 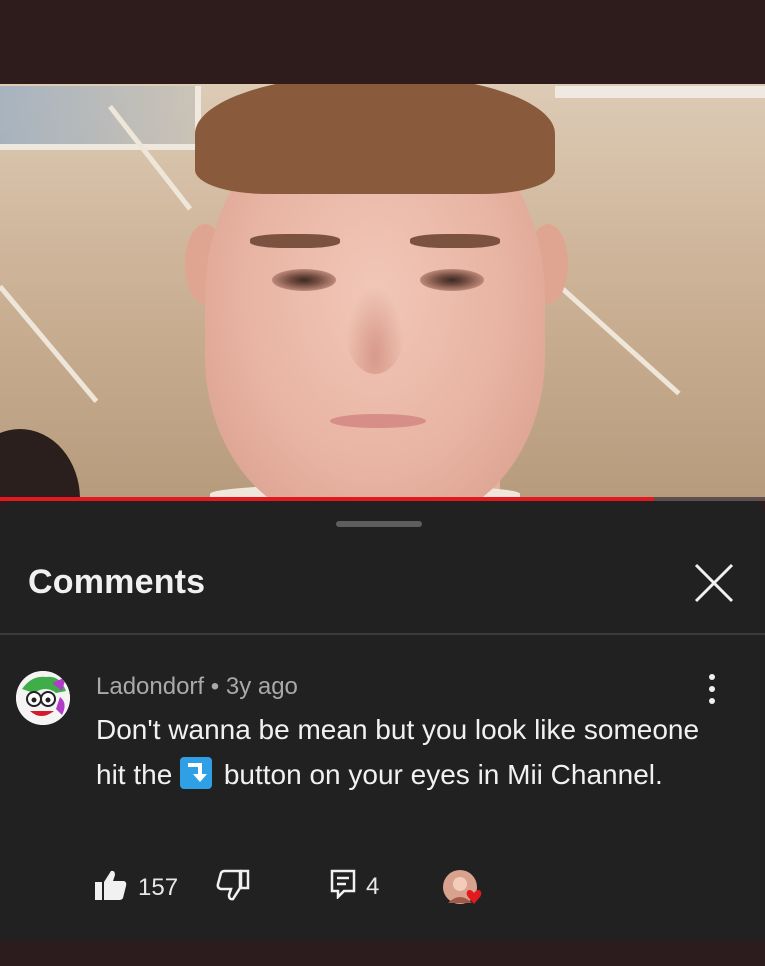 I want to click on bottom-strip, so click(x=382, y=953).